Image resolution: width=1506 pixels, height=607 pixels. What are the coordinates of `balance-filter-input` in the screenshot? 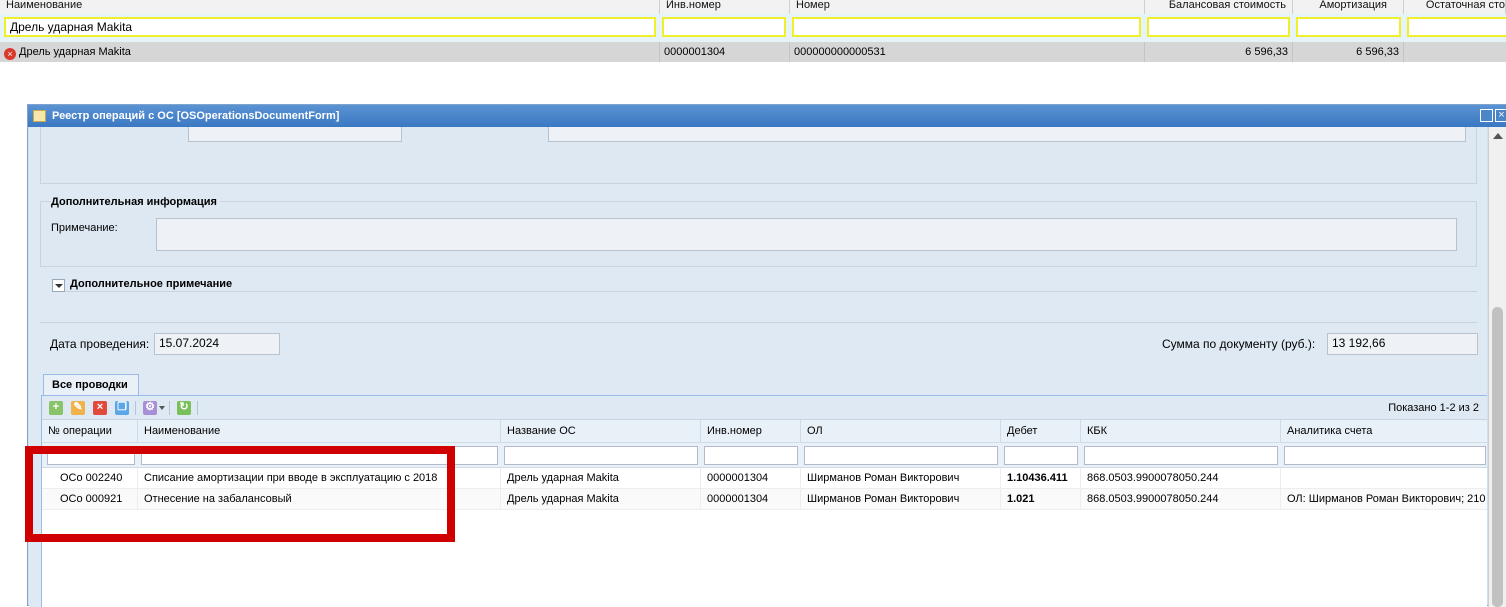 It's located at (1218, 27).